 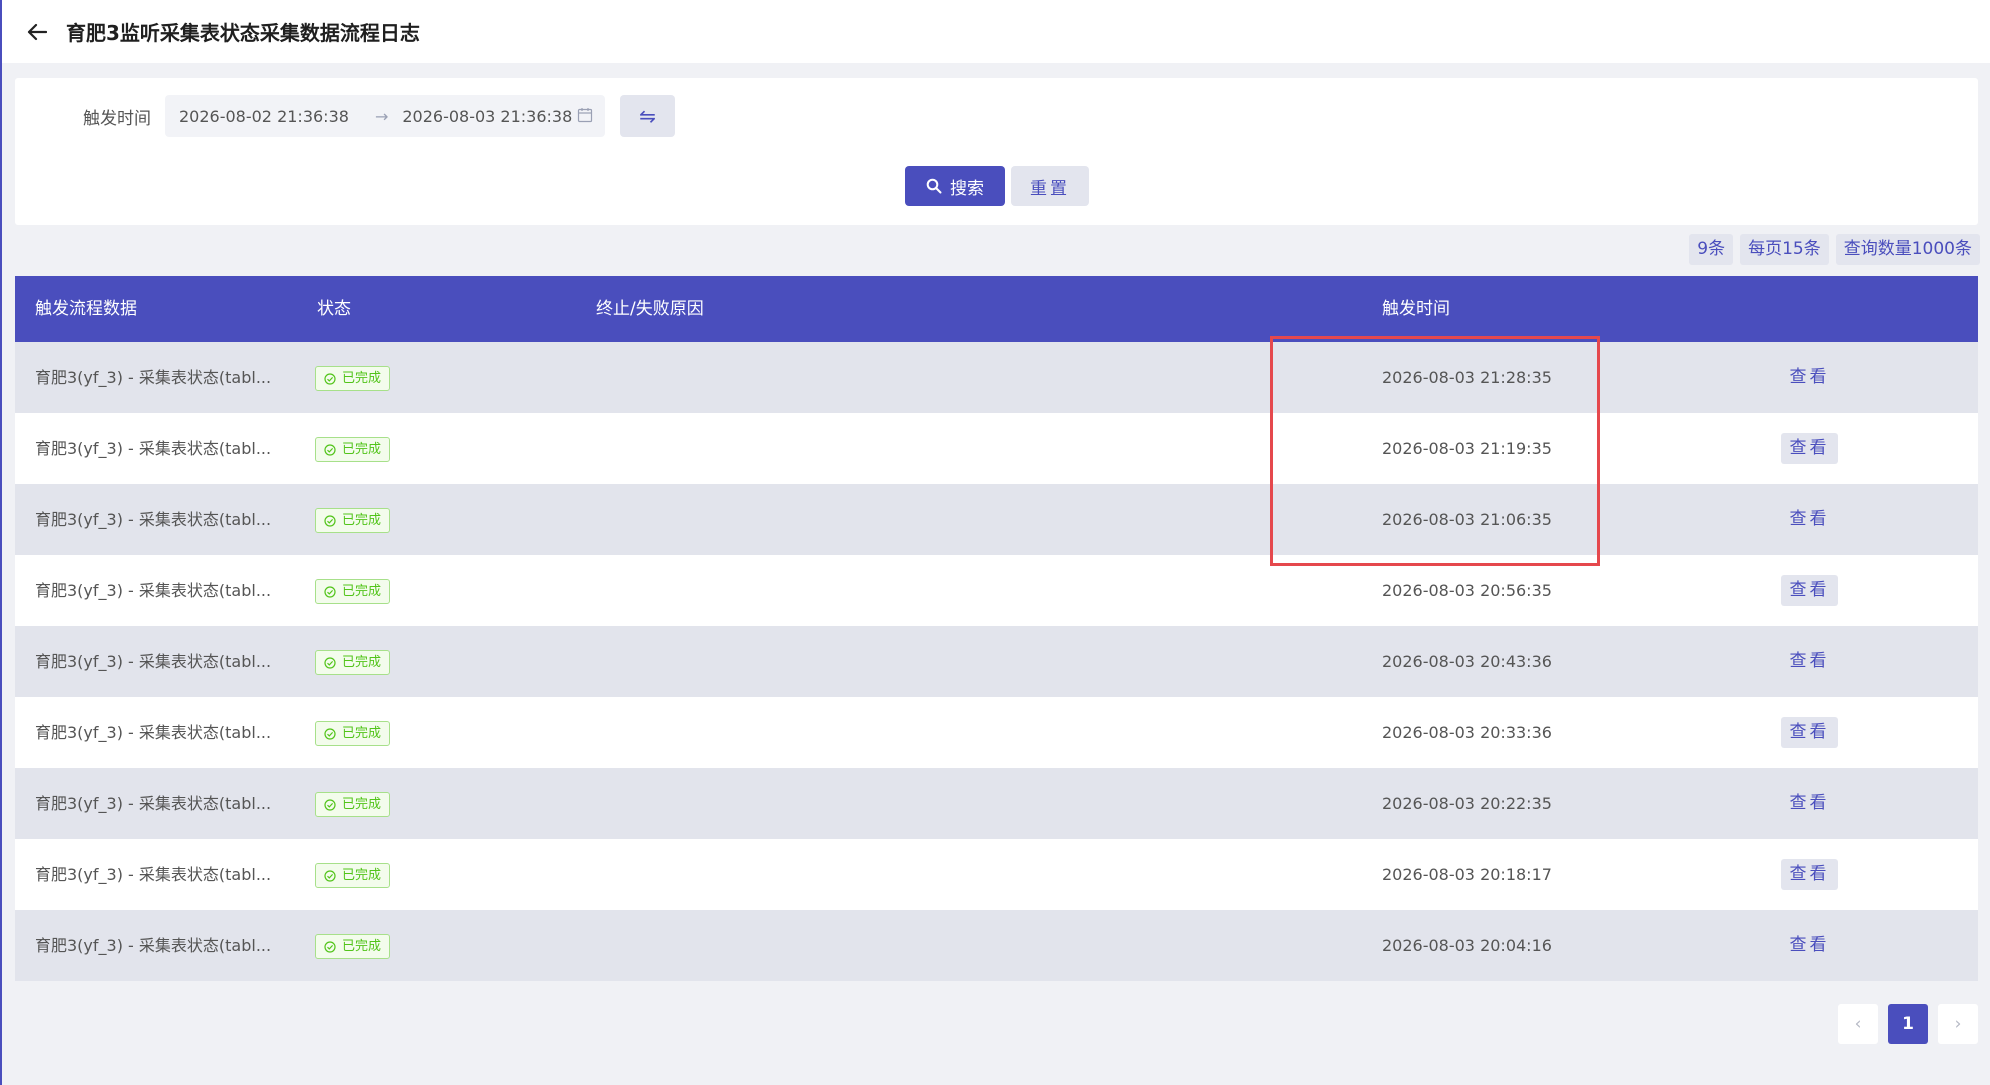 What do you see at coordinates (1834, 249) in the screenshot?
I see `stats-bar: 9条 每页15条 查询数量1000条` at bounding box center [1834, 249].